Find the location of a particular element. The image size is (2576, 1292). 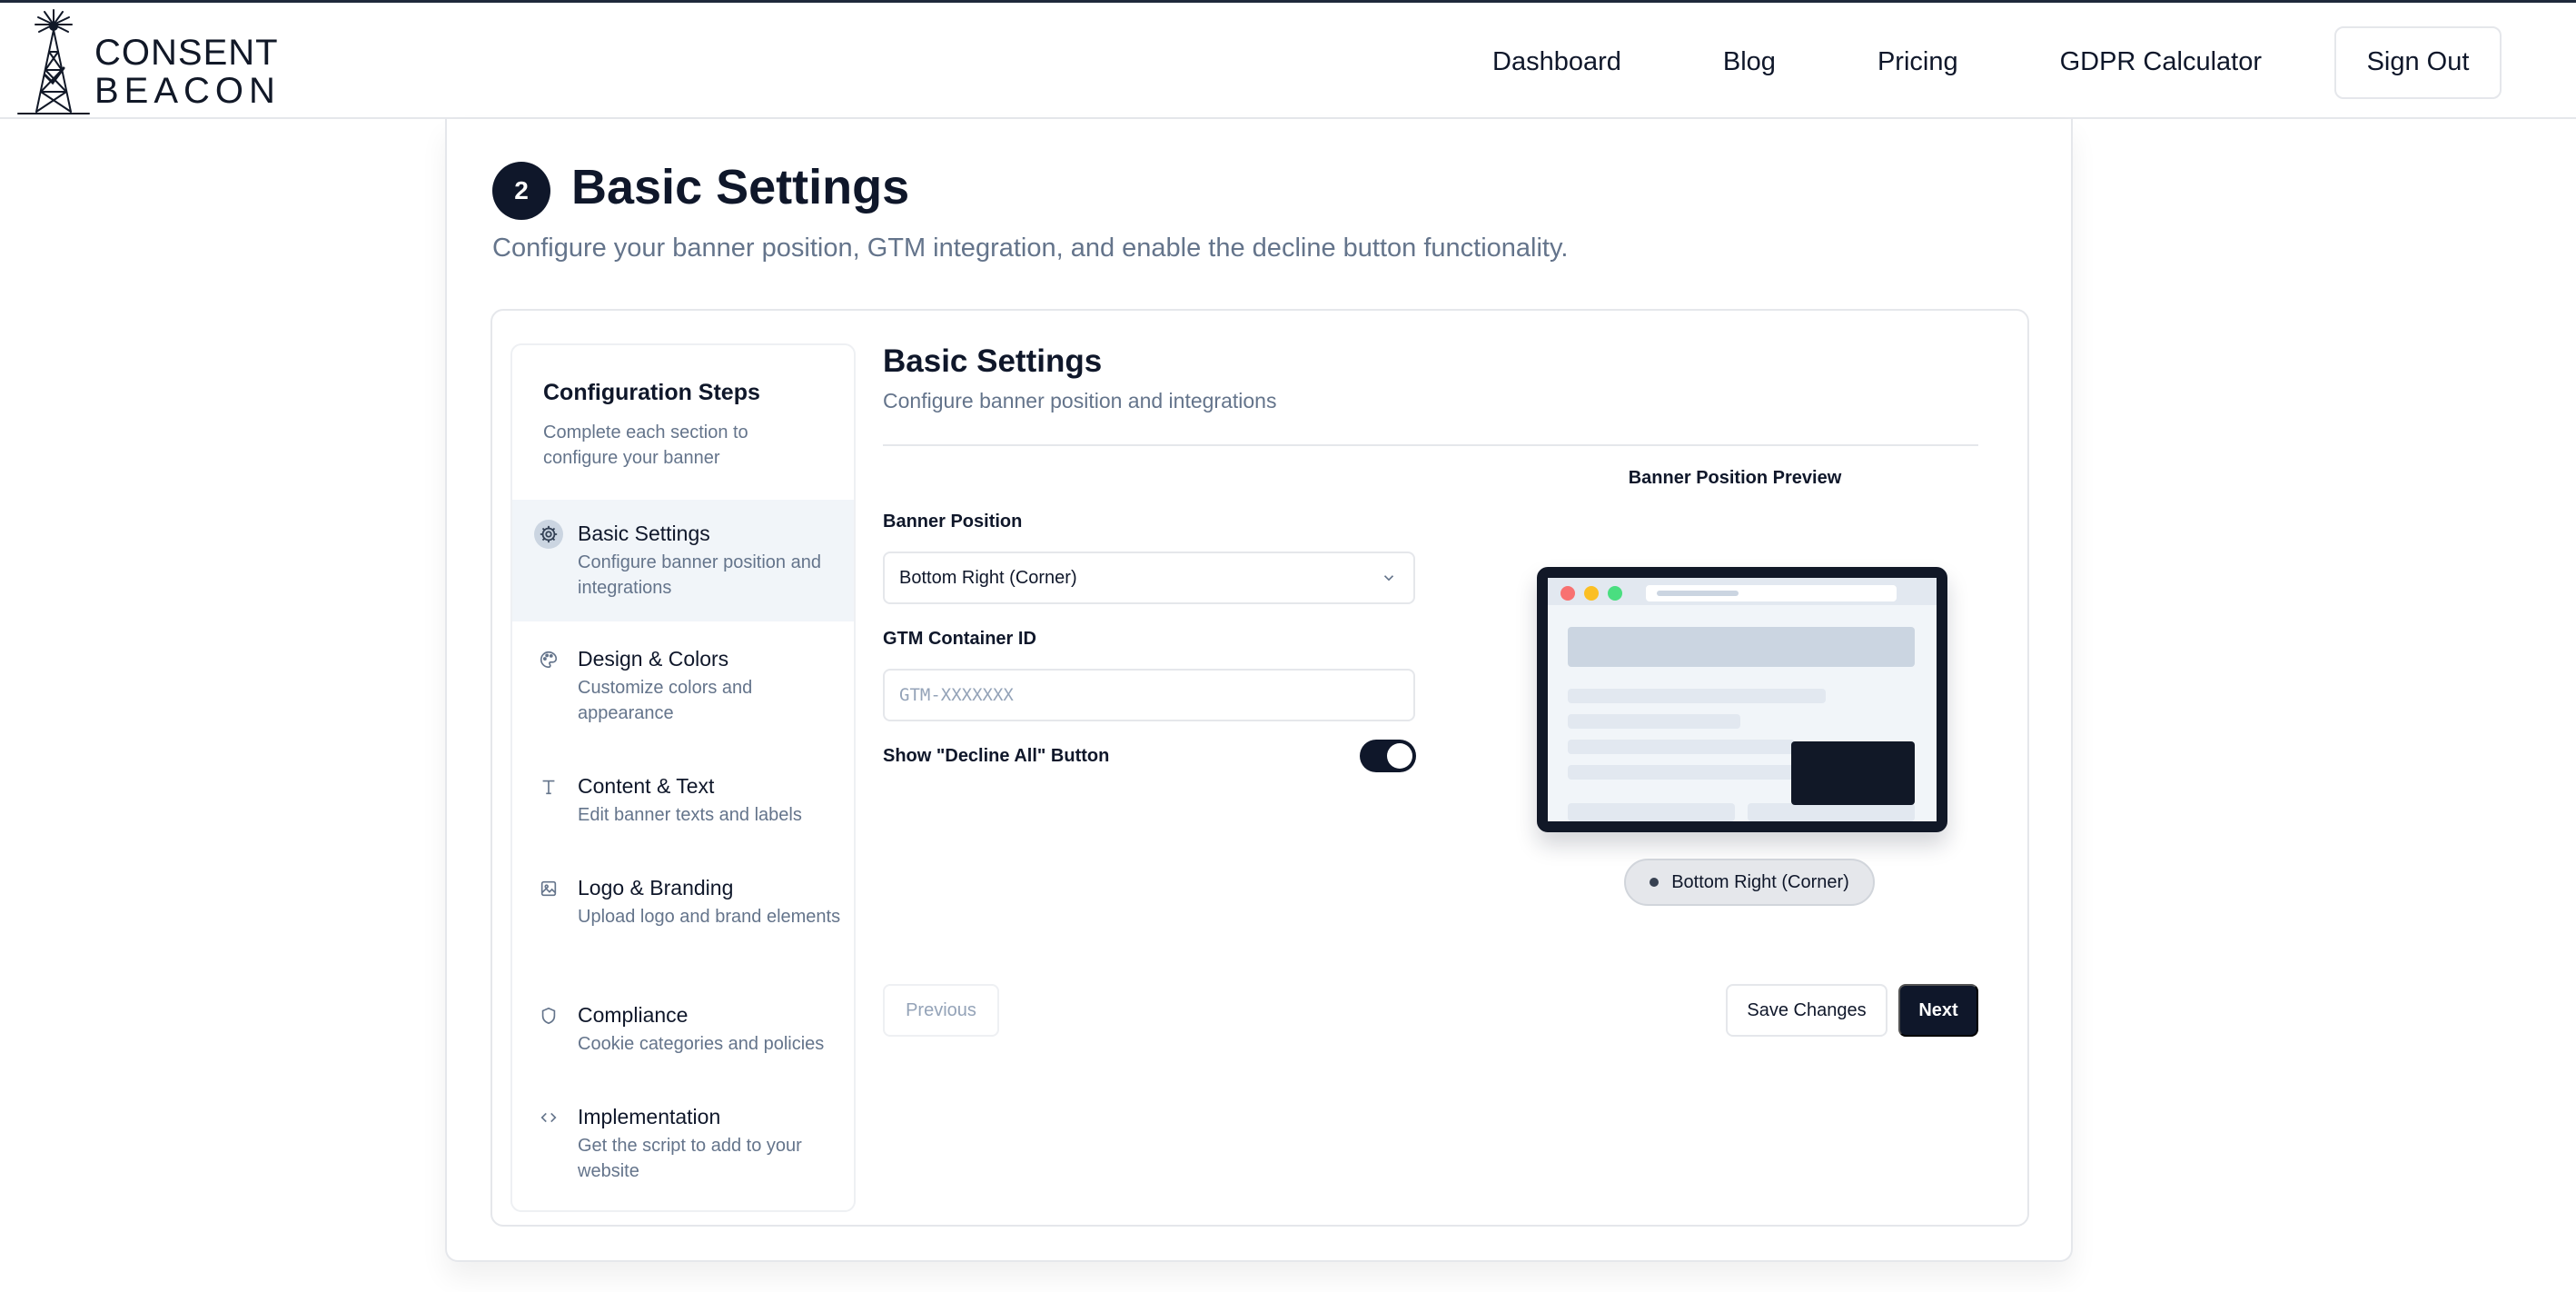

sidebar-item-label: Logo & Branding is located at coordinates (656, 887).